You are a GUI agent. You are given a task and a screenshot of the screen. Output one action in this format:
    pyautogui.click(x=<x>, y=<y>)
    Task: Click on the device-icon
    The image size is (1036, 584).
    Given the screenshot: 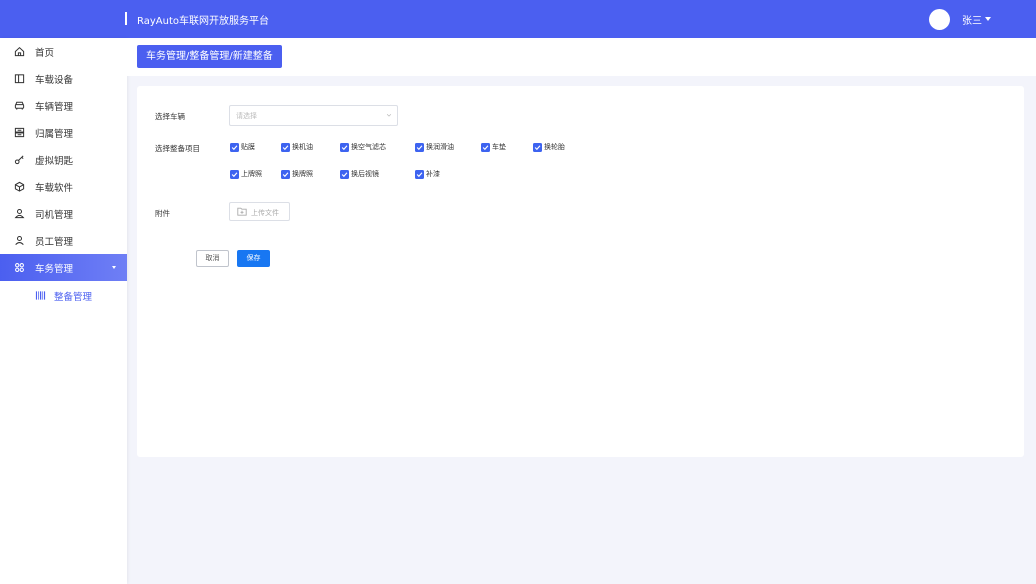 What is the action you would take?
    pyautogui.click(x=19, y=79)
    